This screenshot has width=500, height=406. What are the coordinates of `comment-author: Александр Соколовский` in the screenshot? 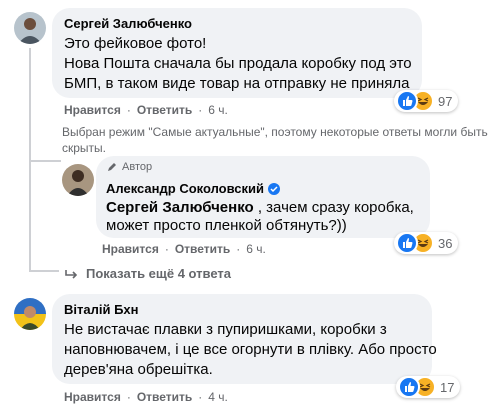 It's located at (185, 188).